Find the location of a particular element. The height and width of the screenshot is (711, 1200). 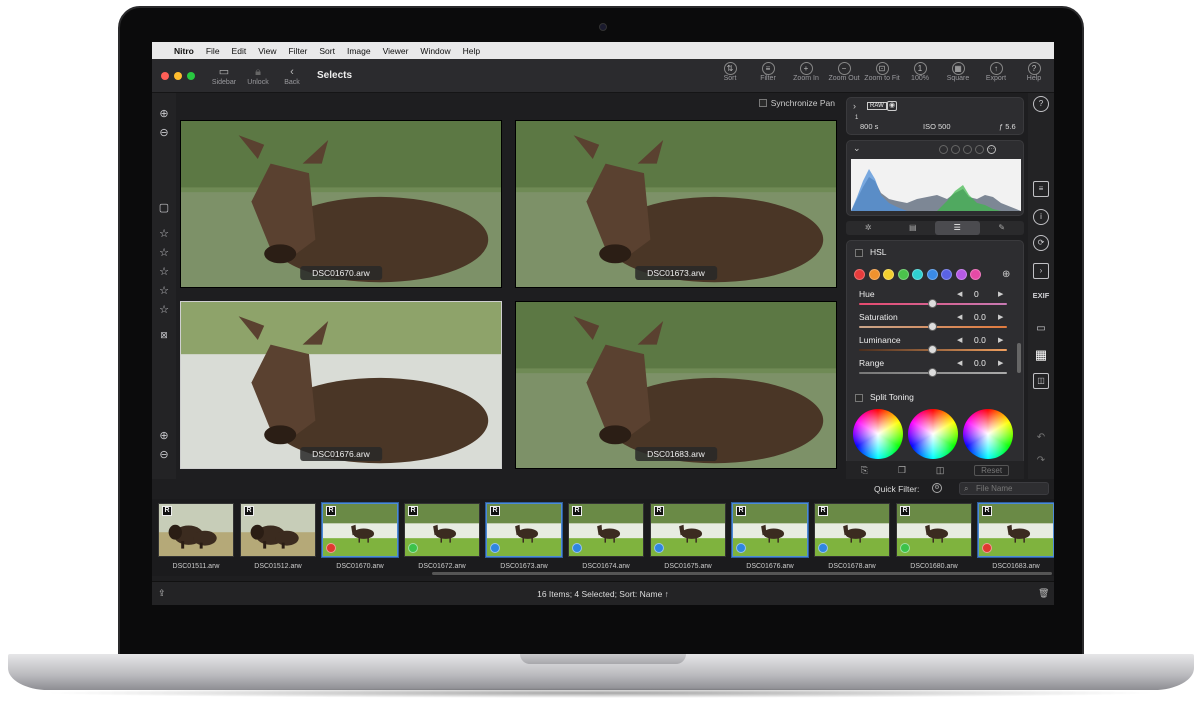

hsl-enable-checkbox is located at coordinates (859, 253).